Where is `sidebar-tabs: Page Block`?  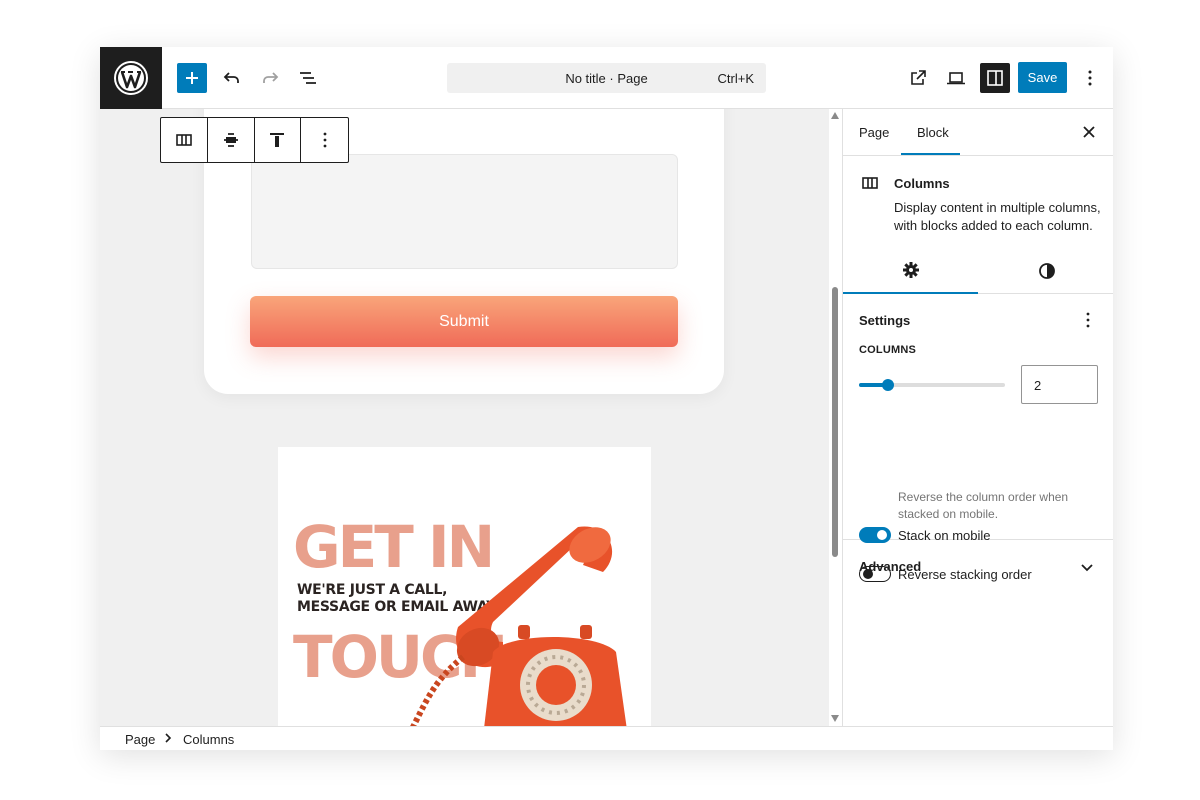
sidebar-tabs: Page Block is located at coordinates (978, 132).